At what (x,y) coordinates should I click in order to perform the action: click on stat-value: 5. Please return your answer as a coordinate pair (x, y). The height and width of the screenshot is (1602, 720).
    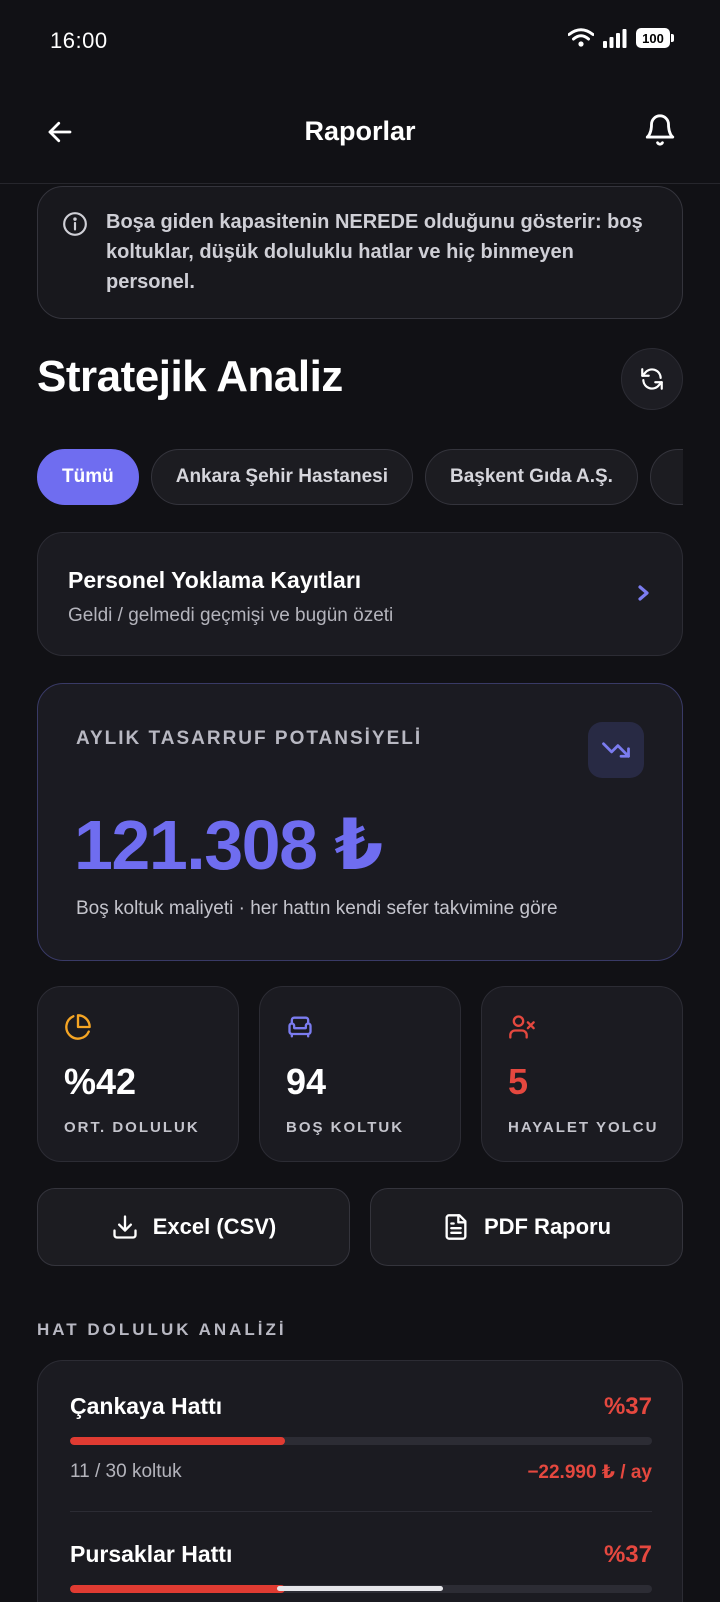
    Looking at the image, I should click on (518, 1081).